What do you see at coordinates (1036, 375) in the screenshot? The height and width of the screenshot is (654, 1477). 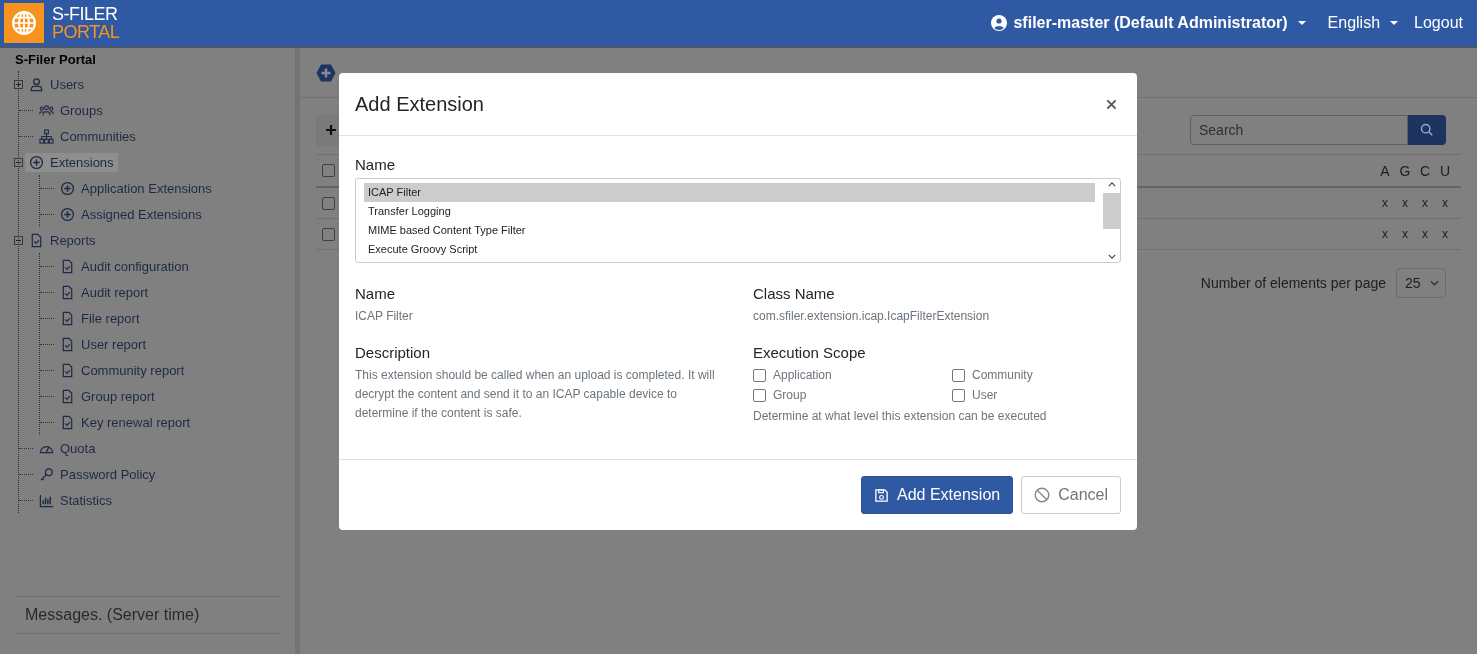 I see `scope-checkbox: Community` at bounding box center [1036, 375].